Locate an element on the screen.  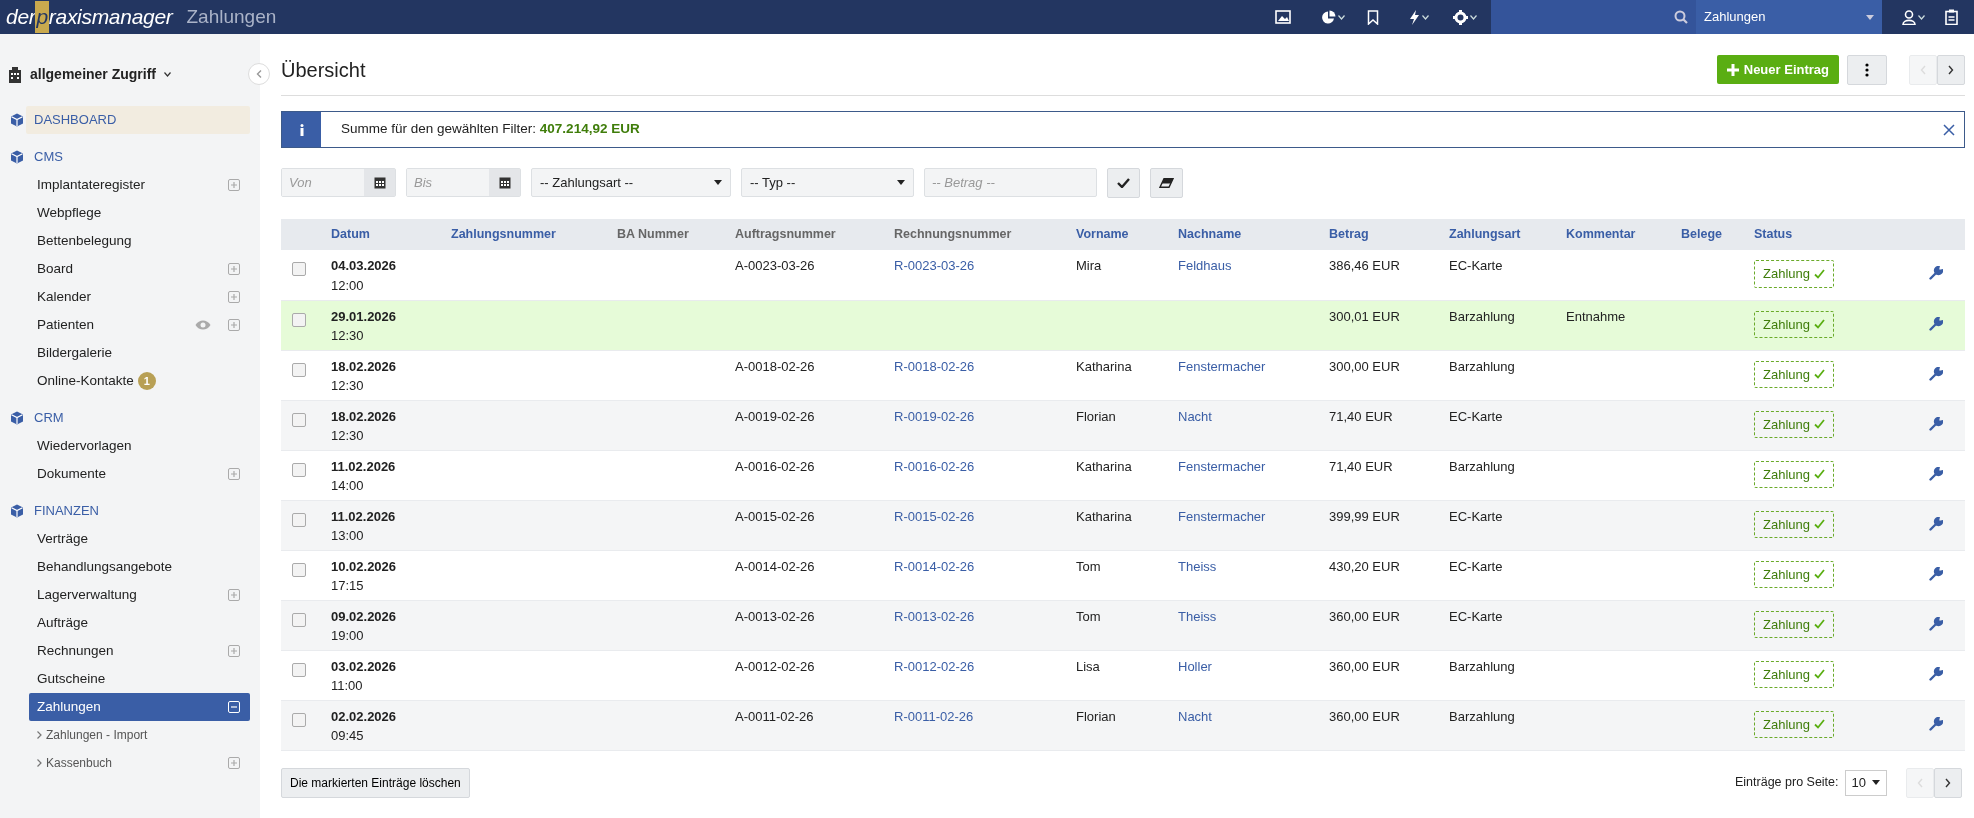
link: R-0023-03-26 is located at coordinates (934, 265).